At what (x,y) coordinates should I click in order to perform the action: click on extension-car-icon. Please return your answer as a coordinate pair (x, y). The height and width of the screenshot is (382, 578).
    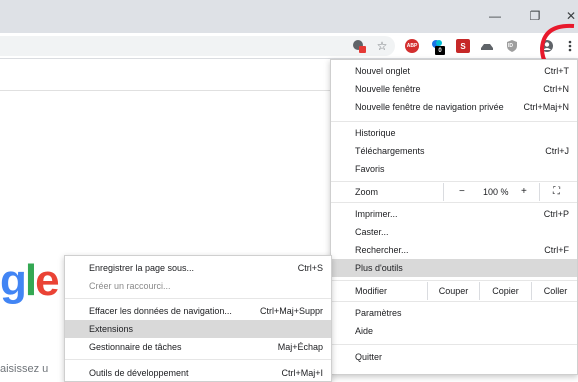
    Looking at the image, I should click on (487, 46).